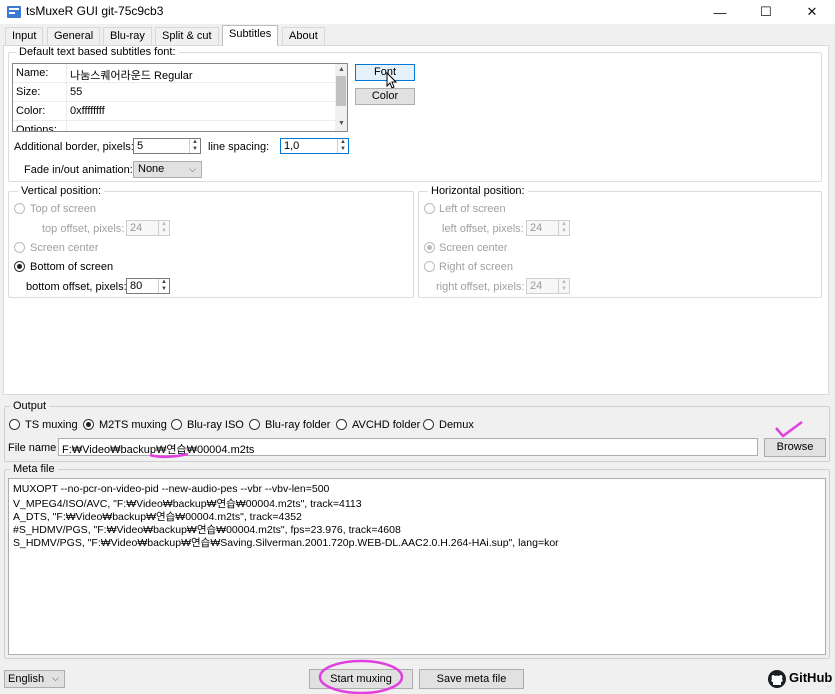 The image size is (835, 694). I want to click on avchd-folder-radio, so click(341, 424).